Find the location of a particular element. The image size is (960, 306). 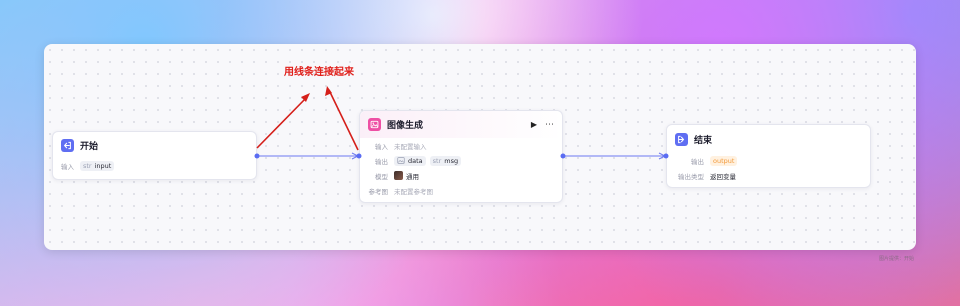

play-icon: ▶ is located at coordinates (534, 124).